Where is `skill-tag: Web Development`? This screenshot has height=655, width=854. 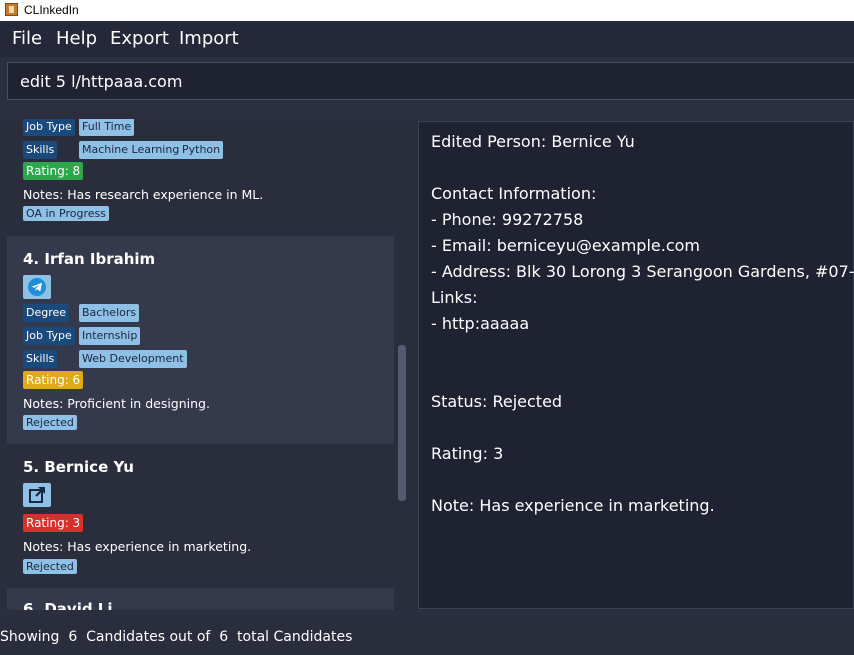
skill-tag: Web Development is located at coordinates (133, 359).